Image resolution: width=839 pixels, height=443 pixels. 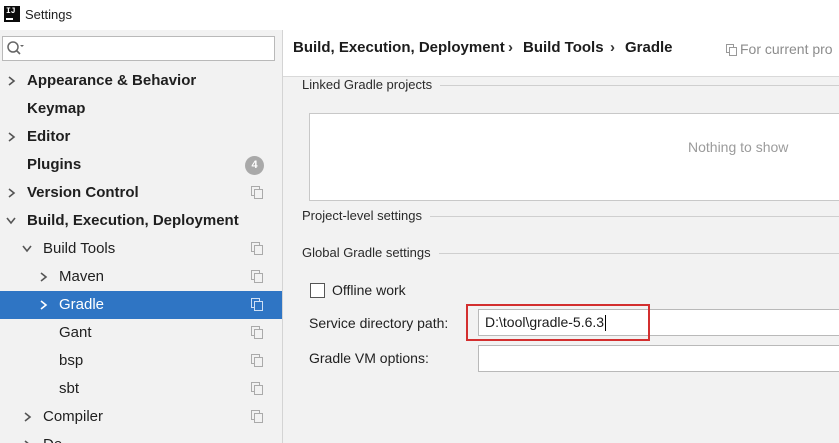 I want to click on sidebar-item-plugins: Plugins 4, so click(x=141, y=165).